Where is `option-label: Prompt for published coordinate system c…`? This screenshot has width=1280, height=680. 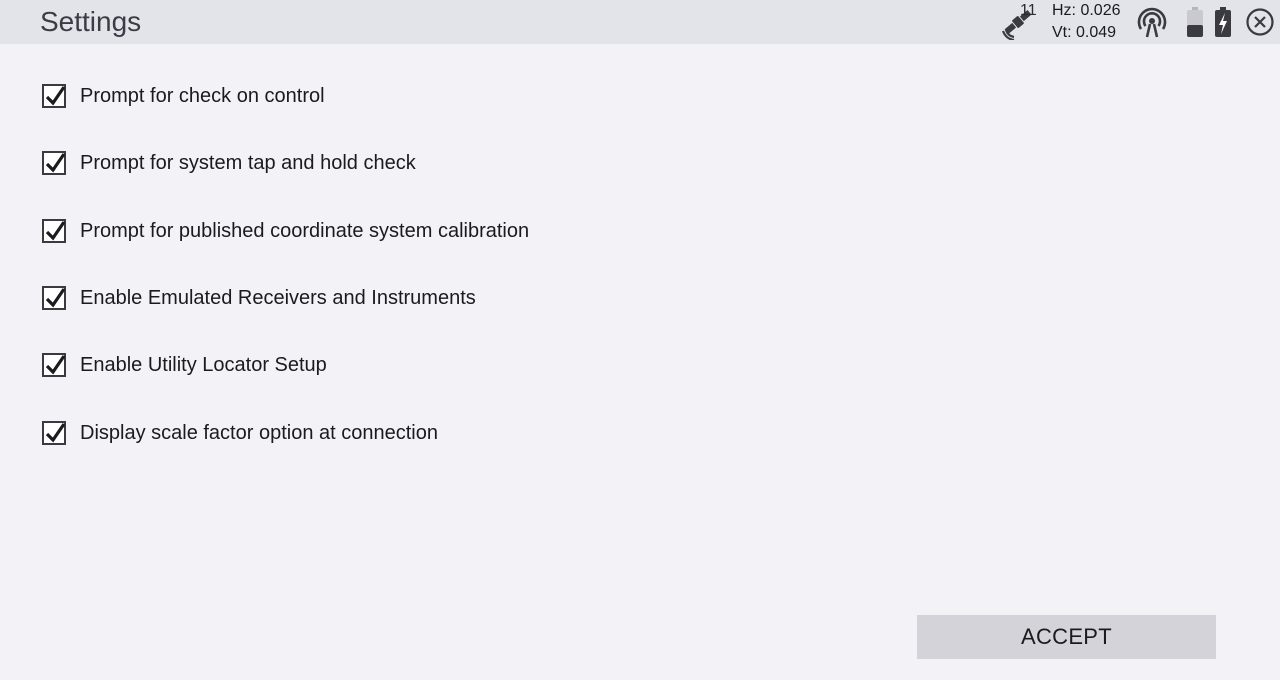 option-label: Prompt for published coordinate system c… is located at coordinates (305, 231).